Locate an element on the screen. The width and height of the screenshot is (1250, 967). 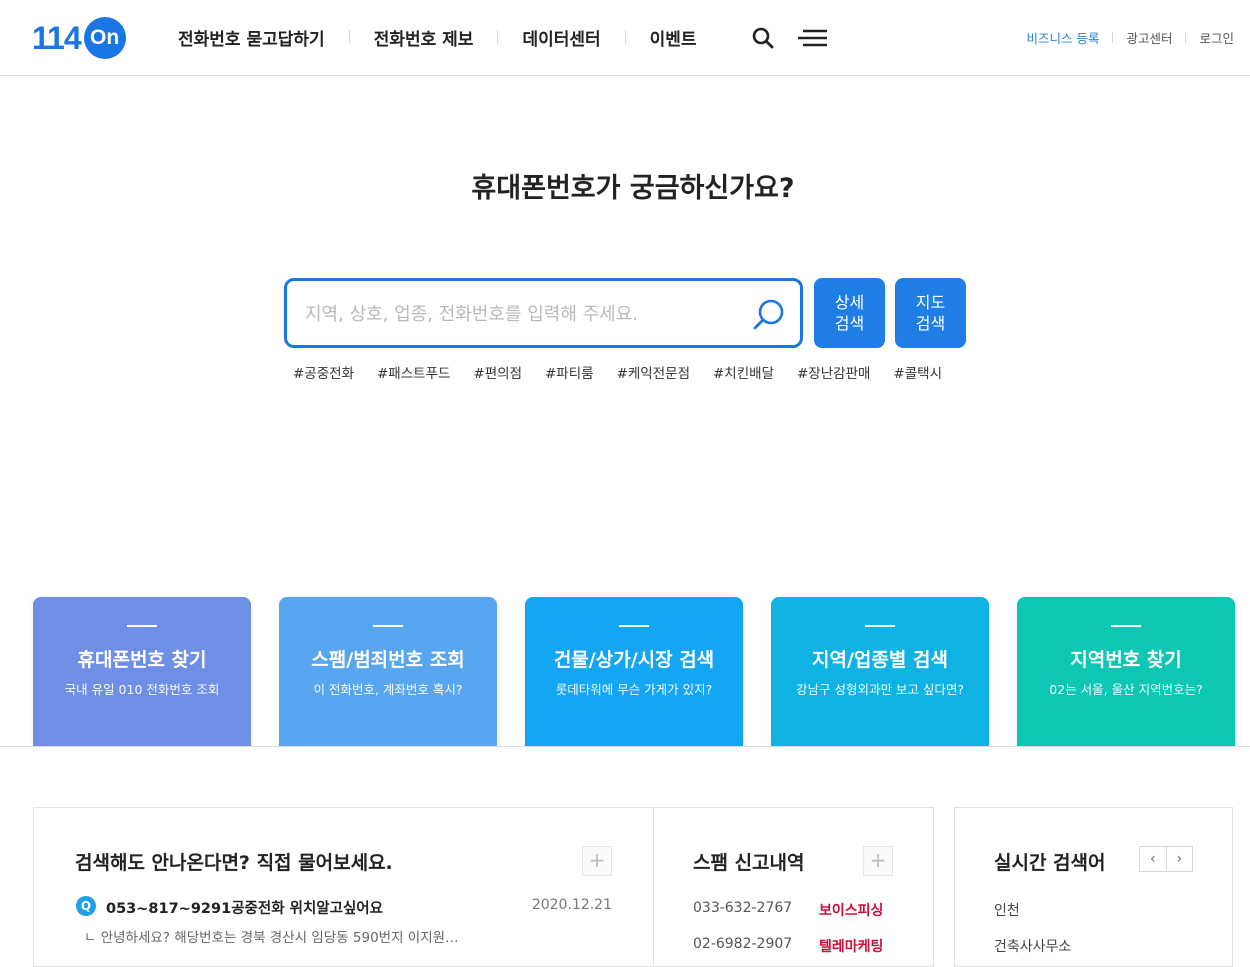
hashtag-link: #치킨배달 is located at coordinates (743, 372).